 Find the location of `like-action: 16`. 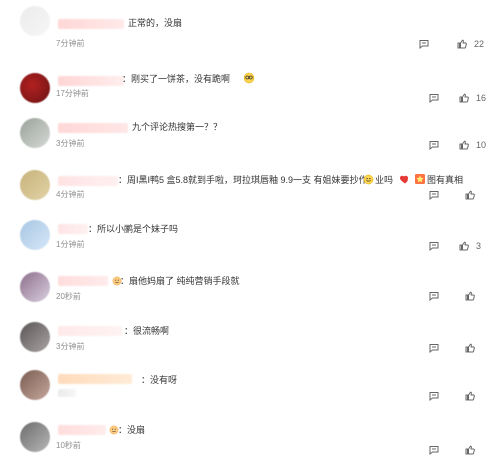

like-action: 16 is located at coordinates (472, 98).